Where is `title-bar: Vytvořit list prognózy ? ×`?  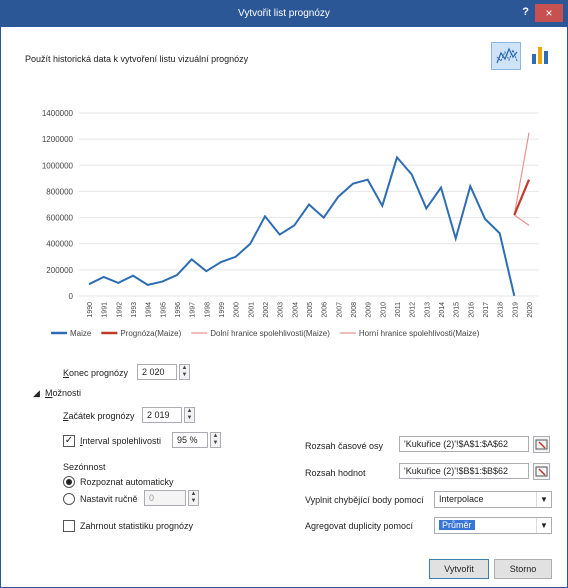 title-bar: Vytvořit list prognózy ? × is located at coordinates (284, 14).